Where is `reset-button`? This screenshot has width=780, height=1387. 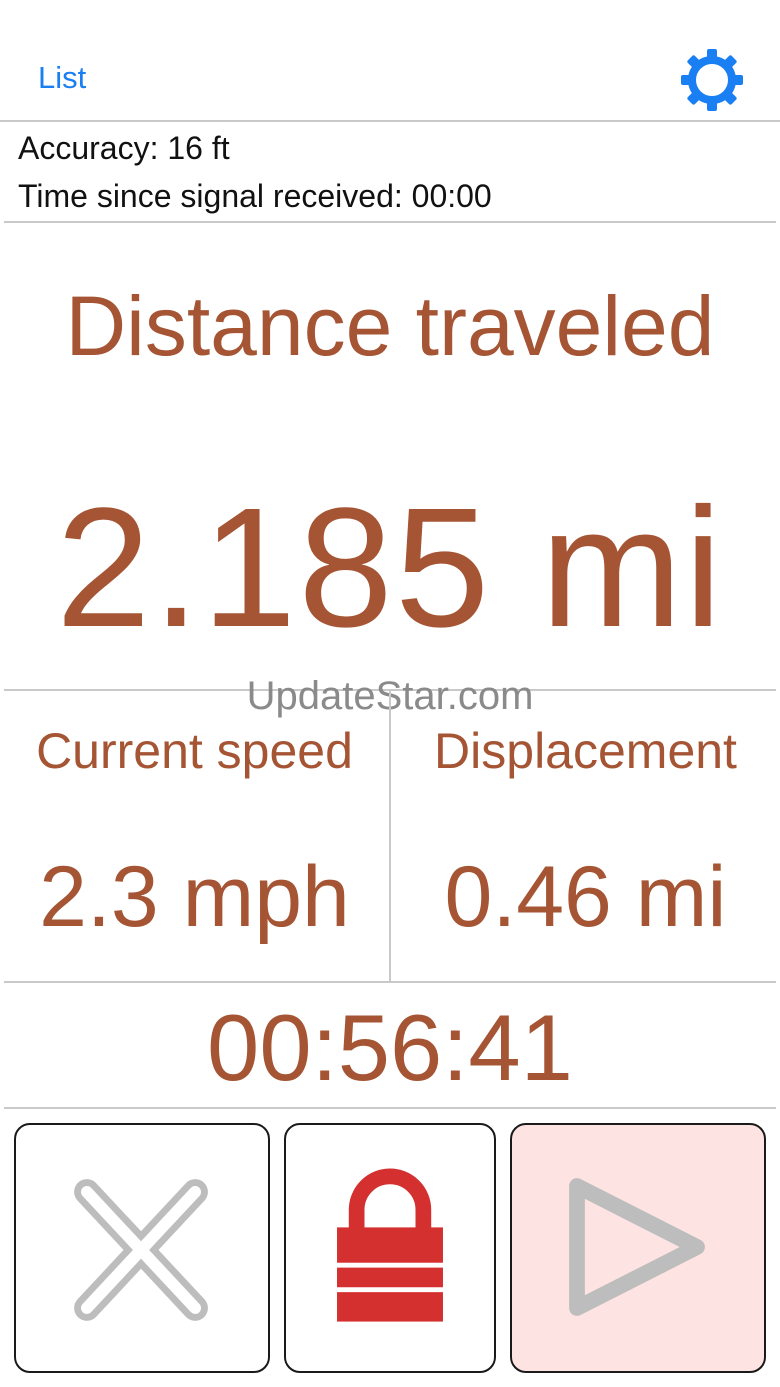 reset-button is located at coordinates (142, 1248).